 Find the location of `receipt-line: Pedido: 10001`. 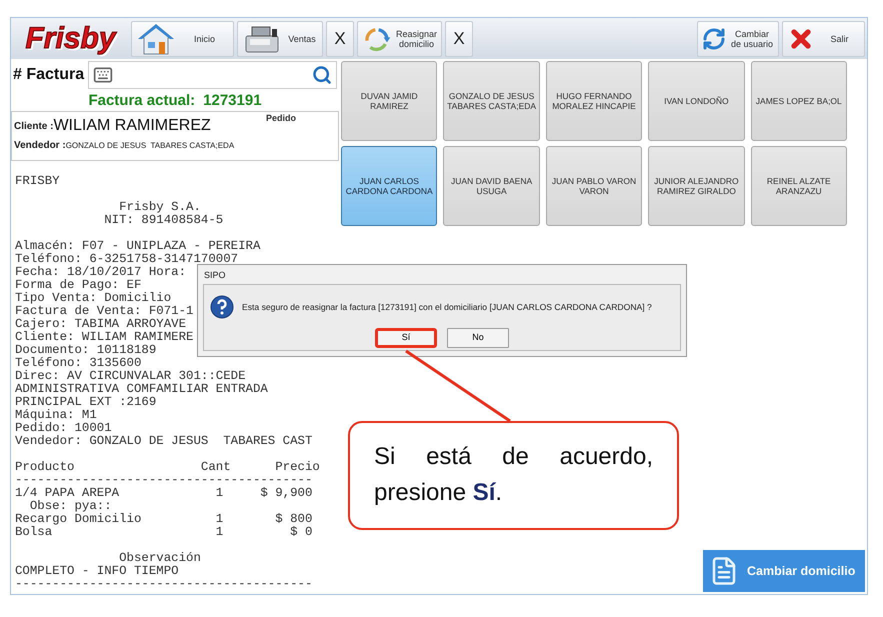

receipt-line: Pedido: 10001 is located at coordinates (63, 428).